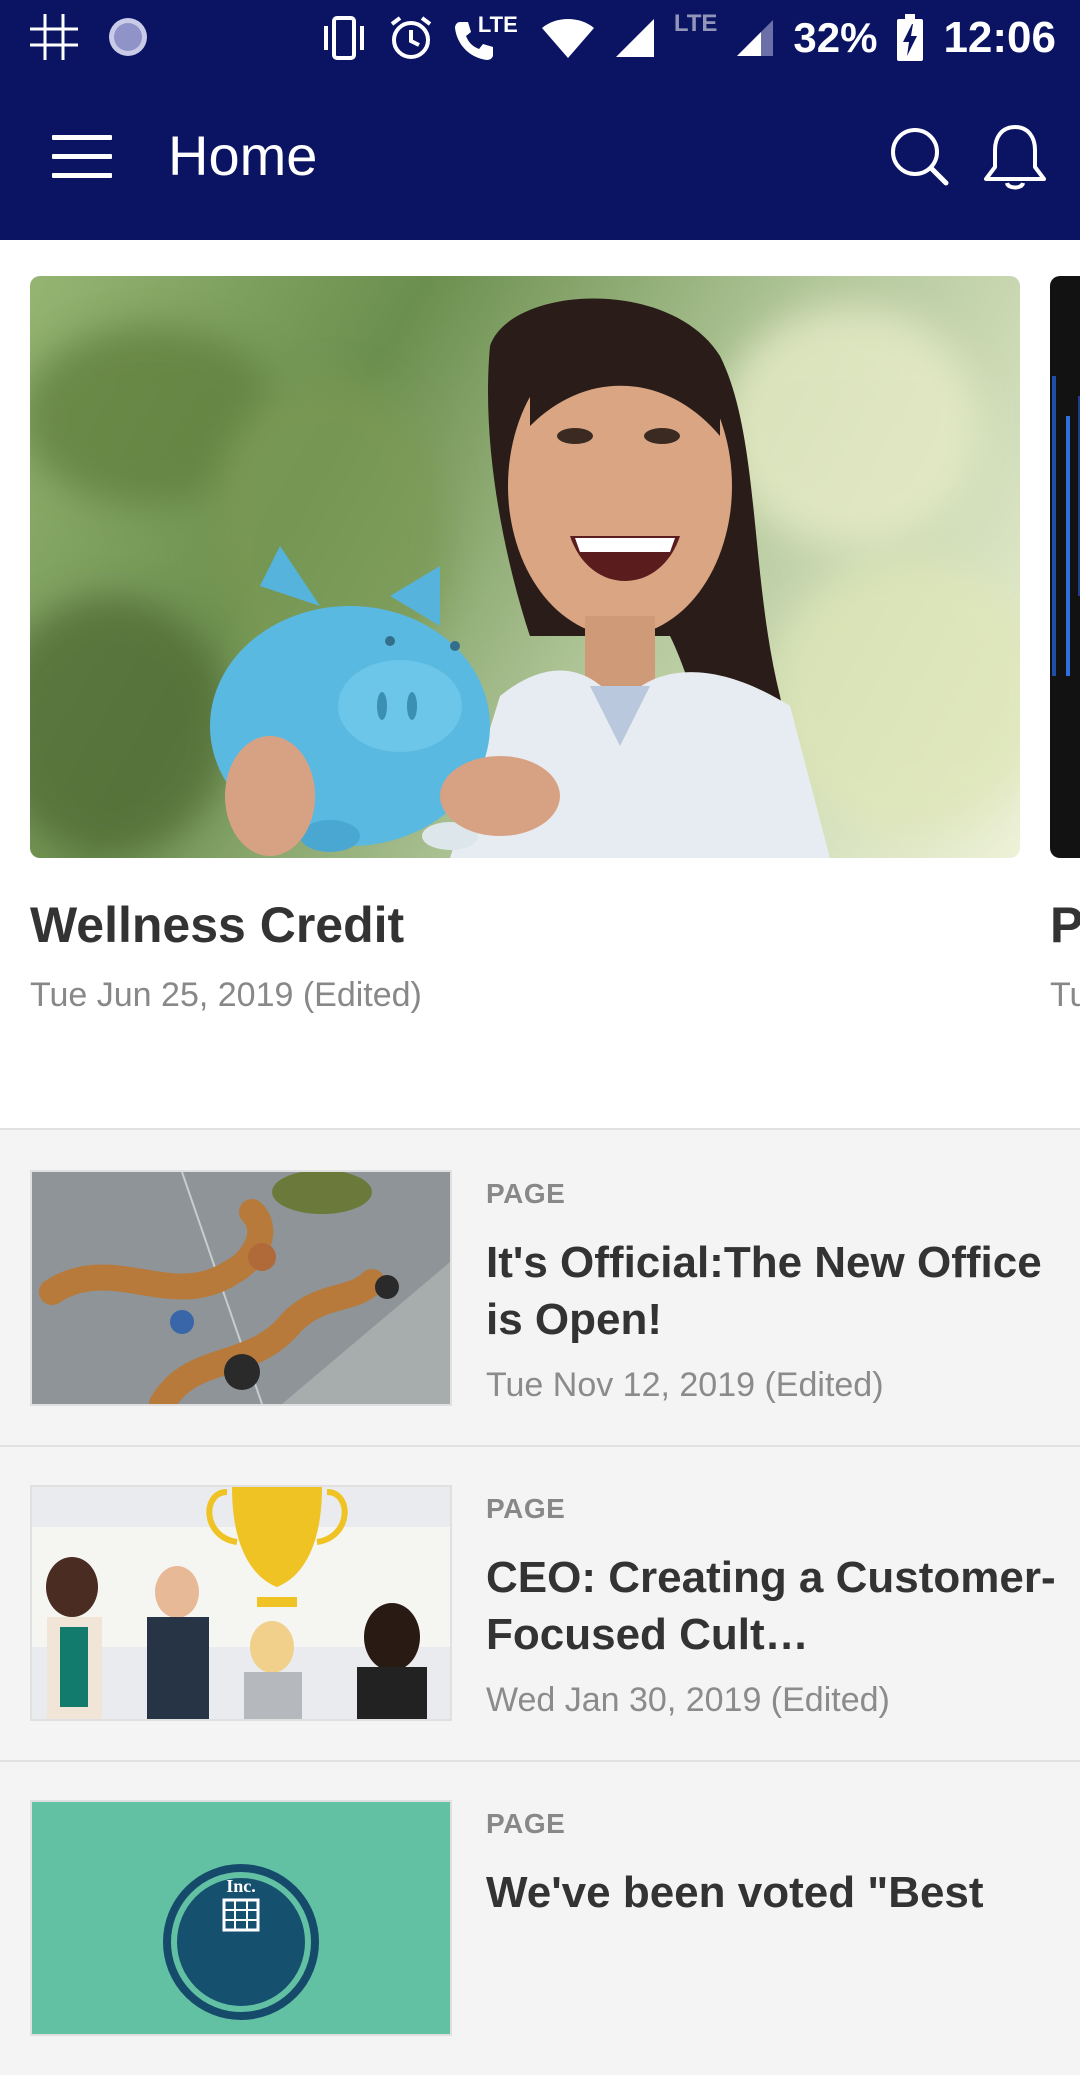 The width and height of the screenshot is (1080, 2075). Describe the element at coordinates (685, 1385) in the screenshot. I see `item-date: Tue Nov 12, 2019 (Edited)` at that location.